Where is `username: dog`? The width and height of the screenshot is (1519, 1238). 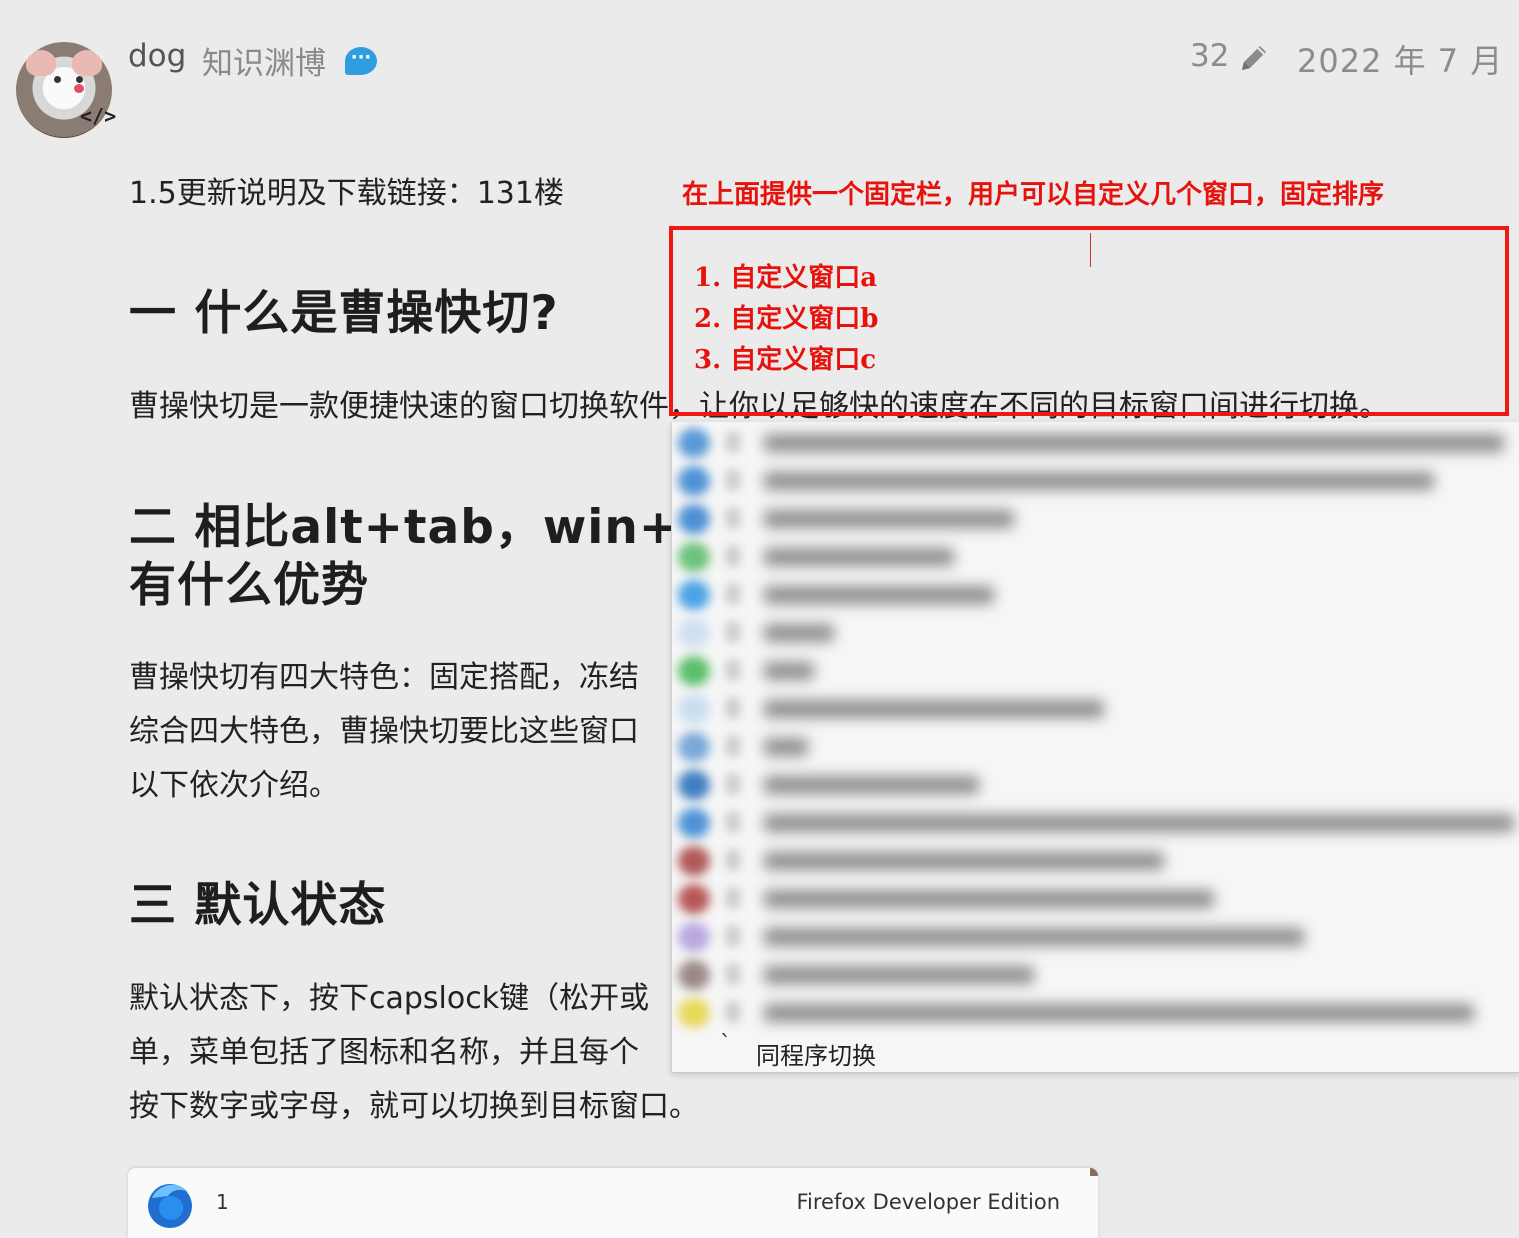 username: dog is located at coordinates (157, 56).